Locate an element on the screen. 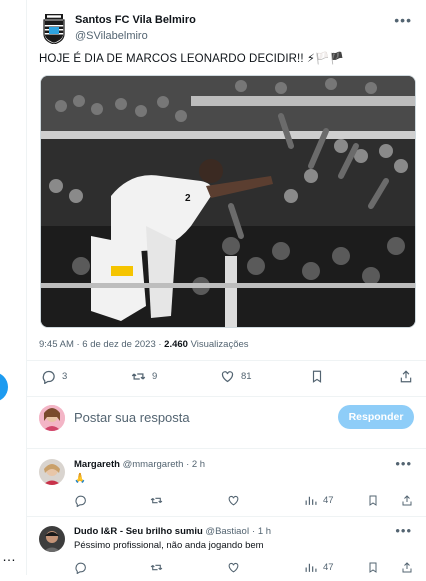 The image size is (426, 581). like-action: 81 is located at coordinates (236, 376).